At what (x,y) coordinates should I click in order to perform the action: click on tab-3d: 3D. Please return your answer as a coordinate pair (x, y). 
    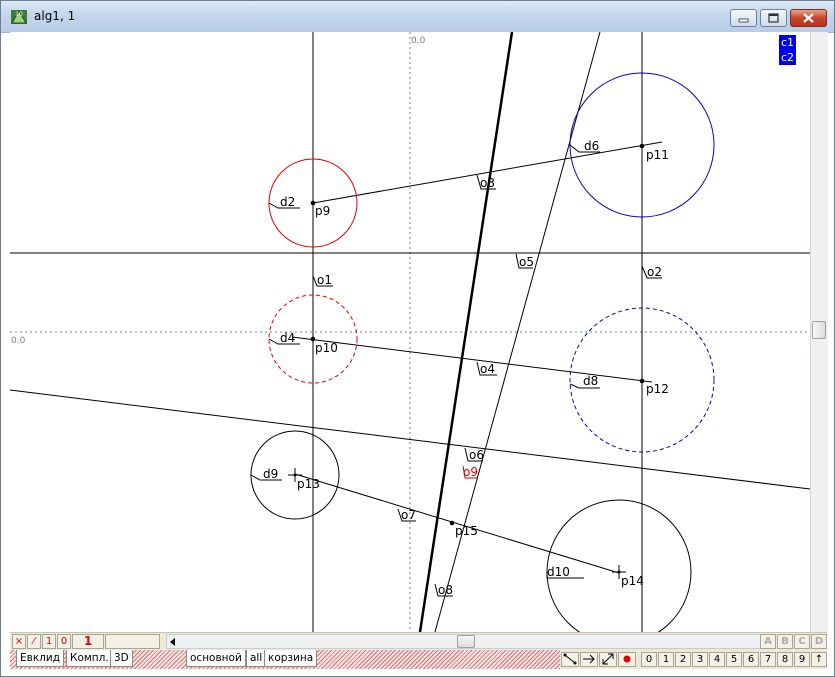
    Looking at the image, I should click on (121, 658).